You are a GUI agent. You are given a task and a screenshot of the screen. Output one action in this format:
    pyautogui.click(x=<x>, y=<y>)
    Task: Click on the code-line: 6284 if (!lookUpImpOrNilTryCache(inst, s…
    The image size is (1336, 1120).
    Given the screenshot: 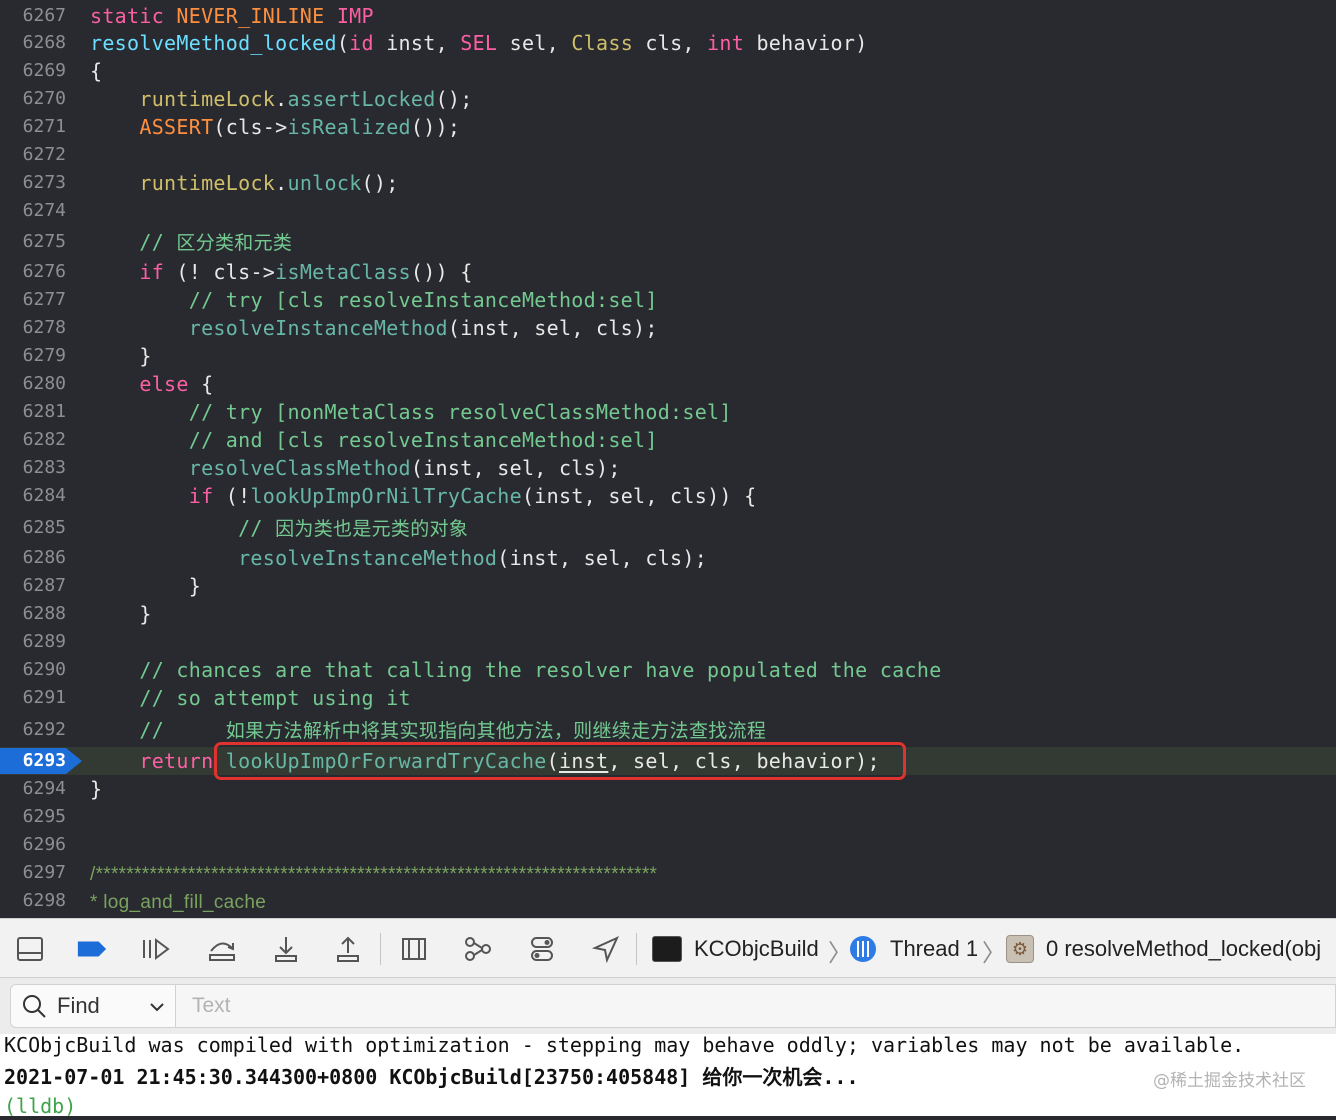 What is the action you would take?
    pyautogui.click(x=668, y=496)
    